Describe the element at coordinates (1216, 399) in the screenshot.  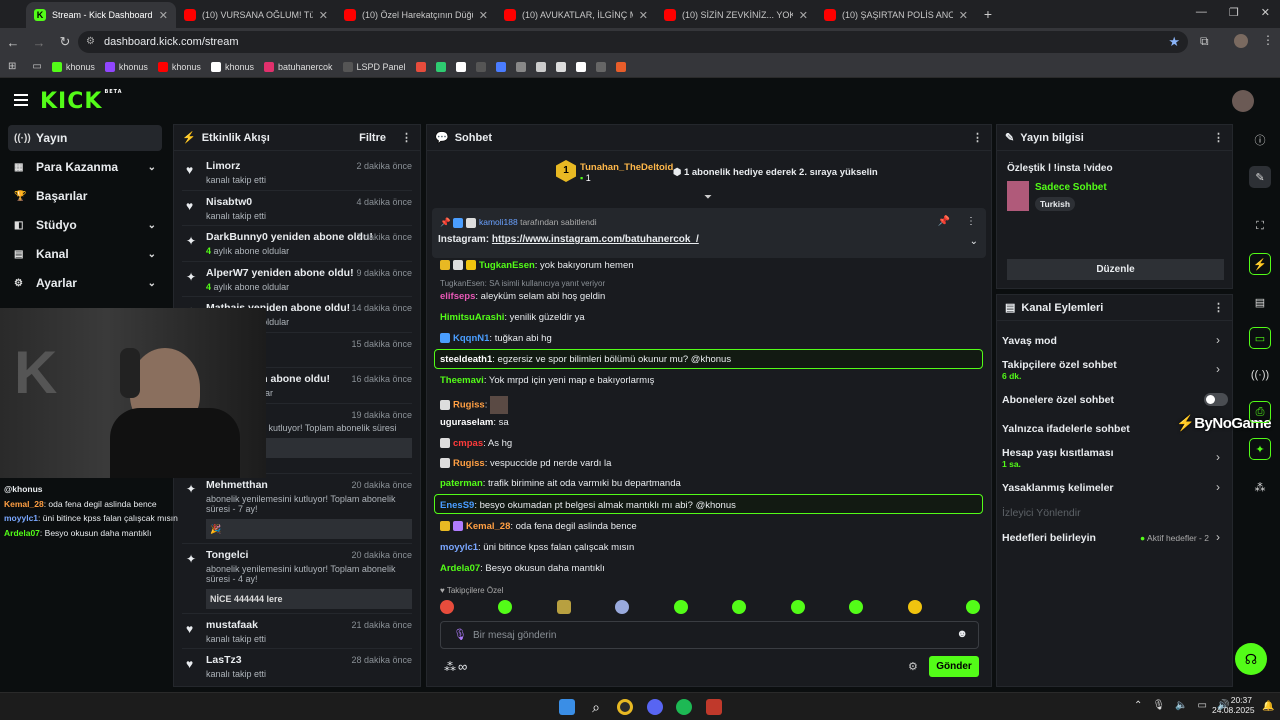
I see `subscribers-only-toggle` at that location.